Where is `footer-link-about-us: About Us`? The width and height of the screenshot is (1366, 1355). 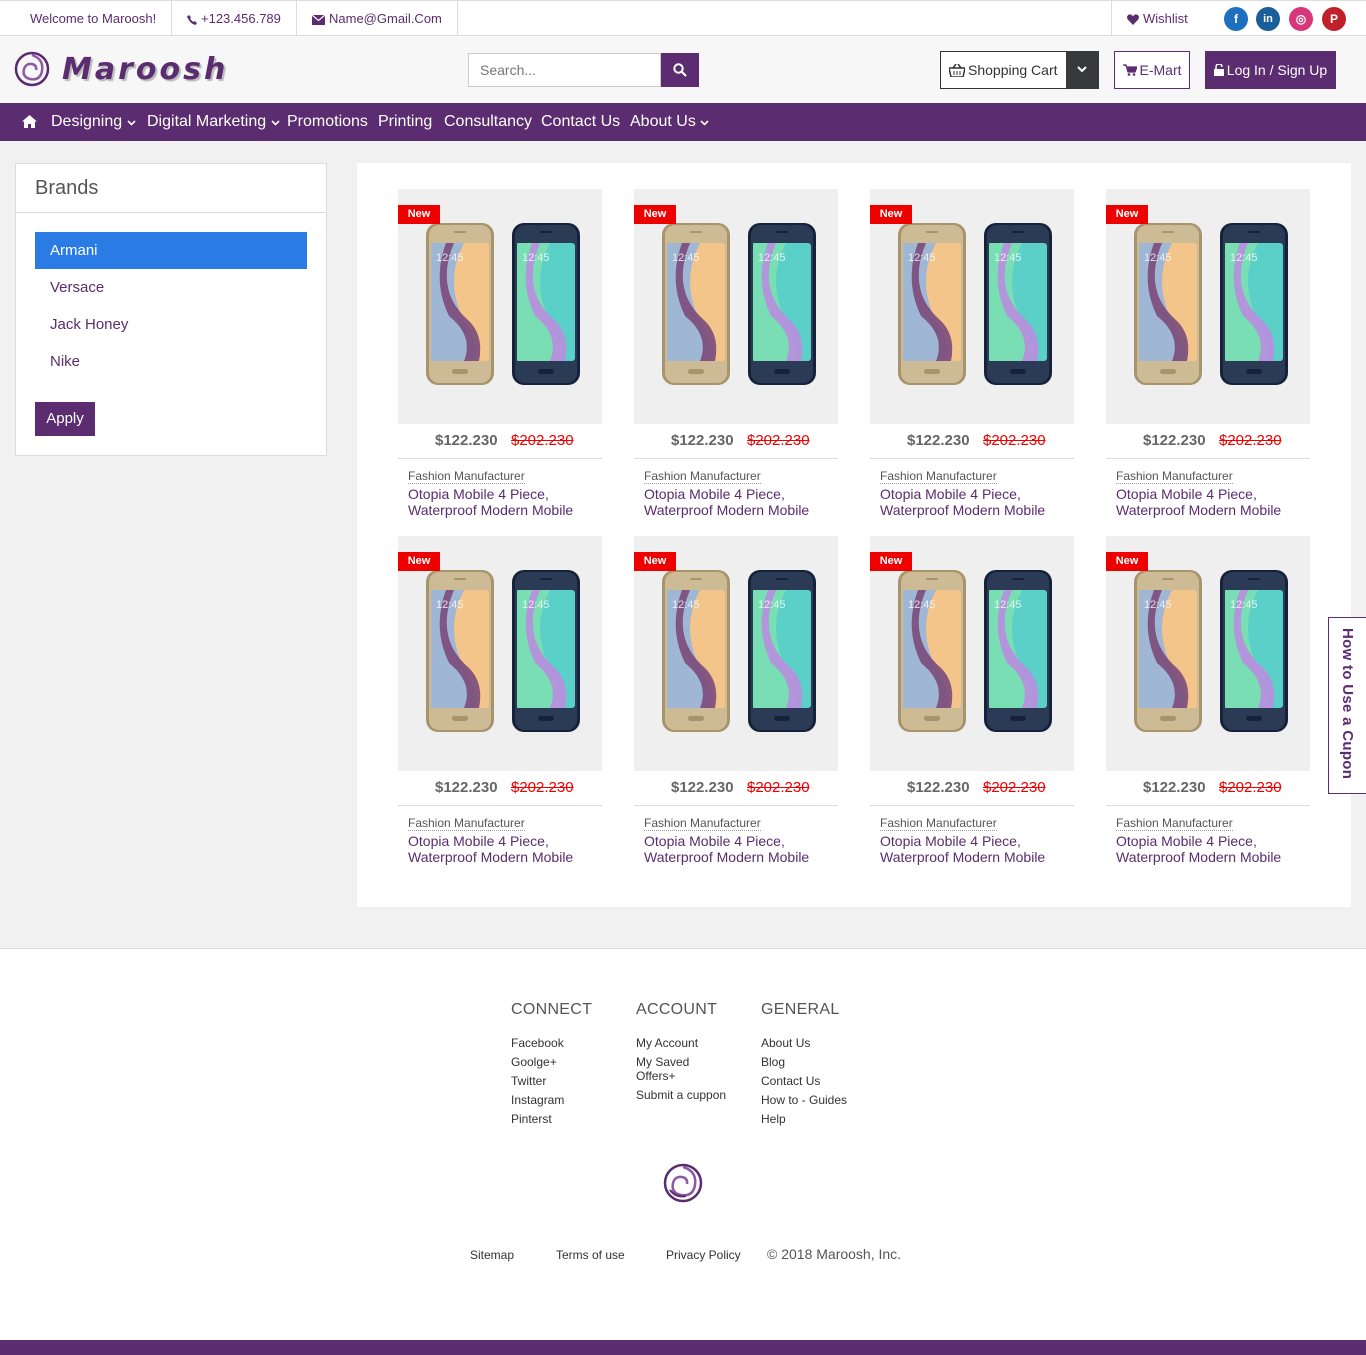 footer-link-about-us: About Us is located at coordinates (785, 1043).